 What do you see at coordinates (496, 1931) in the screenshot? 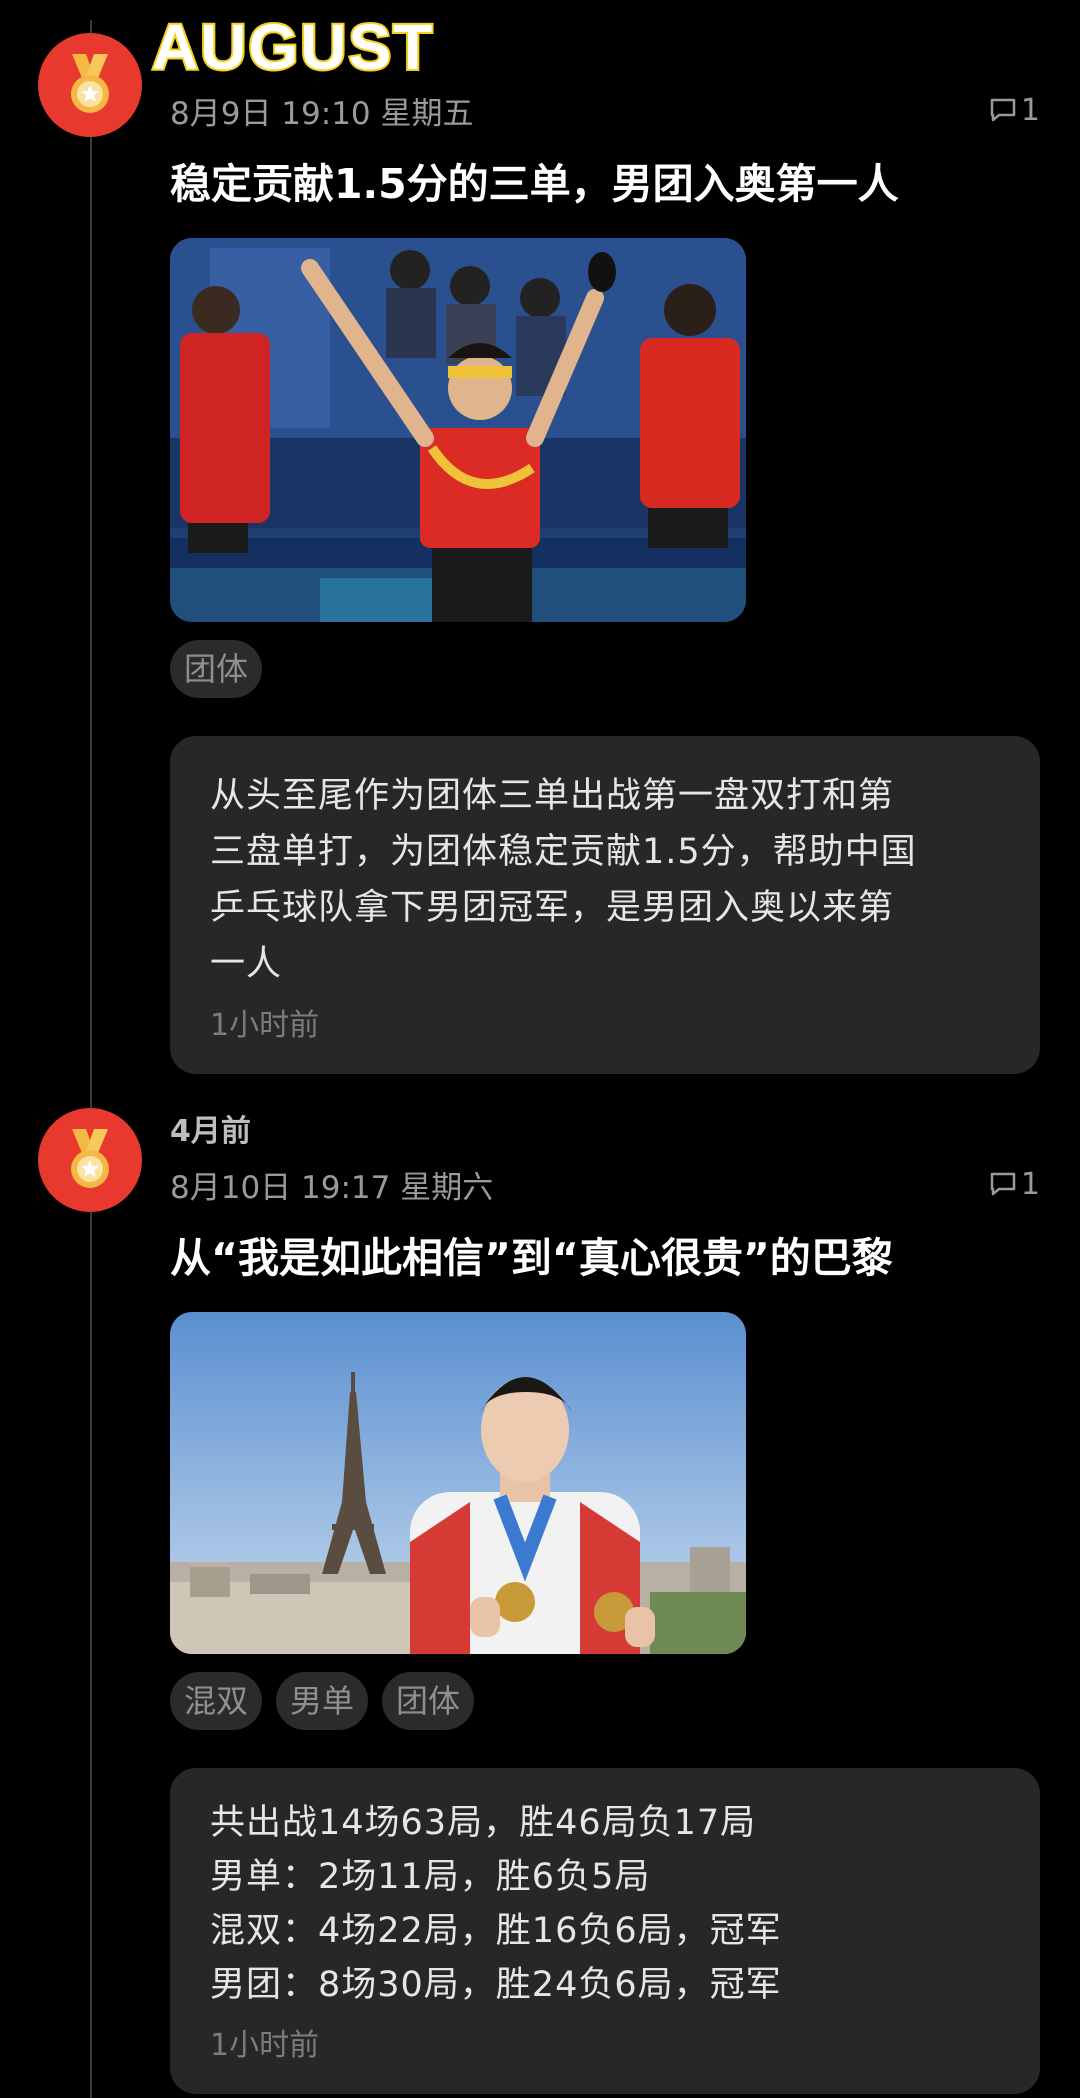
I see `note-line: 混双：4场22局，胜16负6局，冠军` at bounding box center [496, 1931].